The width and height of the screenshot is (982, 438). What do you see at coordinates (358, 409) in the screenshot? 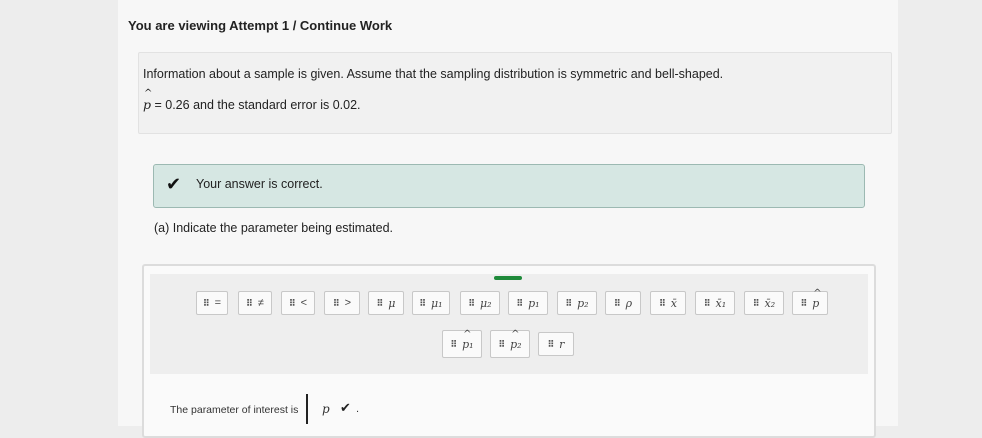
I see `answer-period: .` at bounding box center [358, 409].